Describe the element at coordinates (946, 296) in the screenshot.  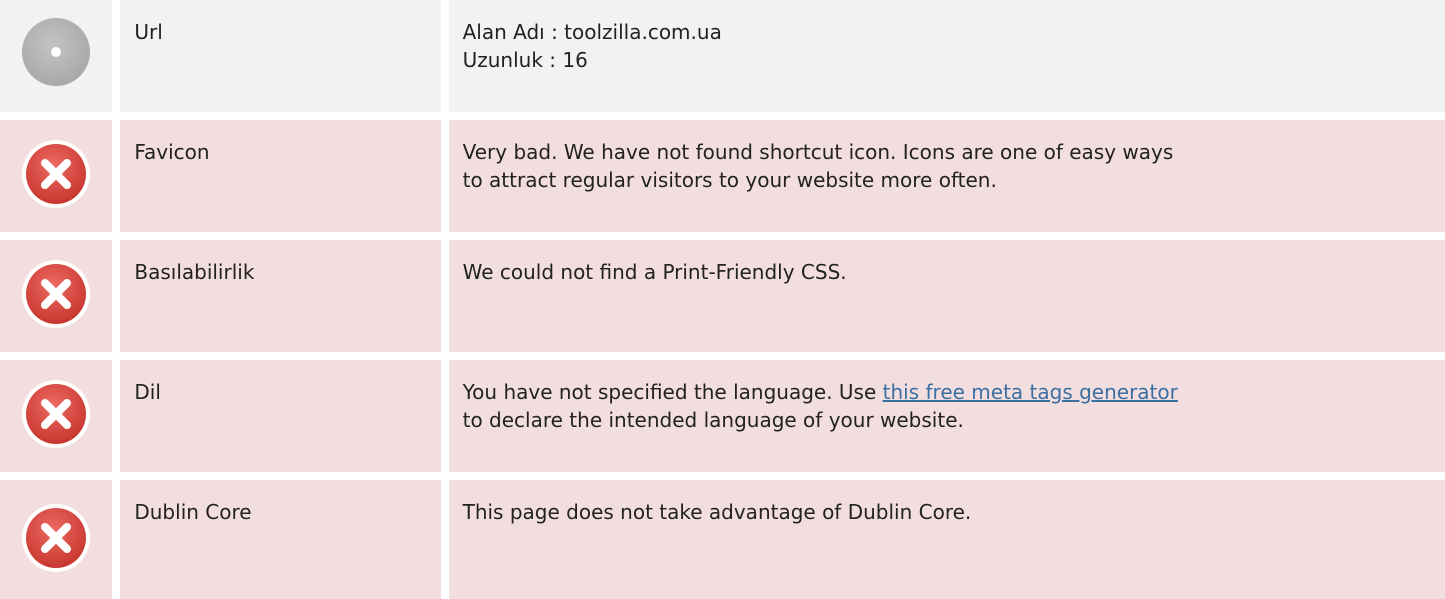
I see `row-description: We could not find a Print-Friendly CSS.` at that location.